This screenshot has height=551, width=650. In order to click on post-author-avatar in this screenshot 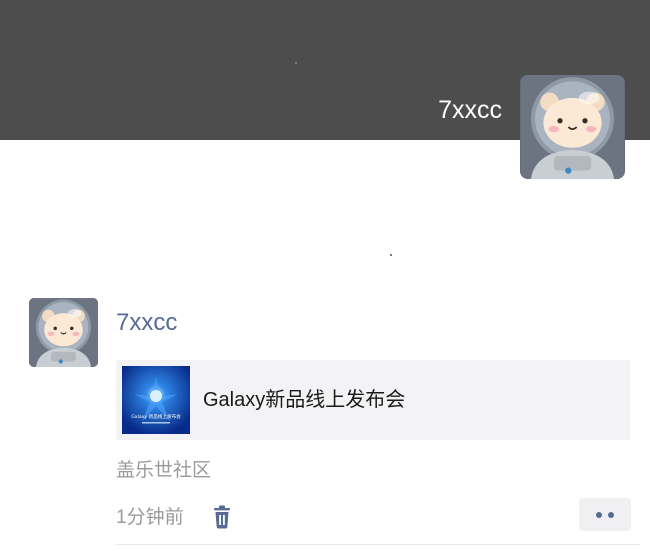, I will do `click(63, 332)`.